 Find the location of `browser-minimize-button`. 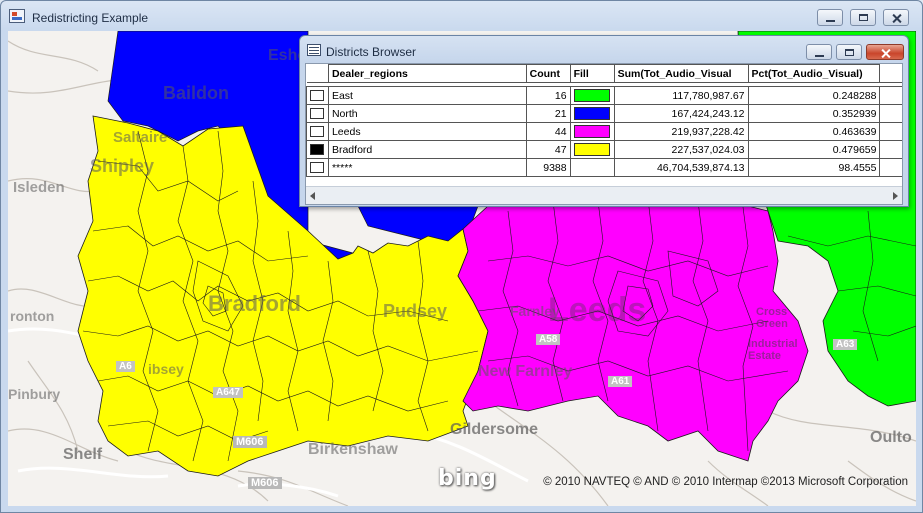

browser-minimize-button is located at coordinates (819, 52).